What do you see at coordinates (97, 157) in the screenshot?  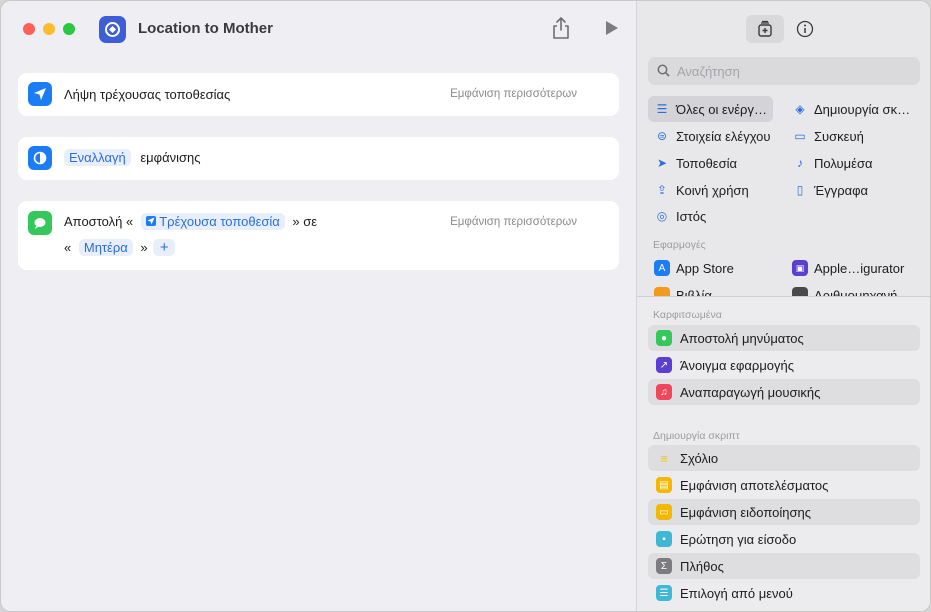 I see `toggle-token: Εναλλαγή` at bounding box center [97, 157].